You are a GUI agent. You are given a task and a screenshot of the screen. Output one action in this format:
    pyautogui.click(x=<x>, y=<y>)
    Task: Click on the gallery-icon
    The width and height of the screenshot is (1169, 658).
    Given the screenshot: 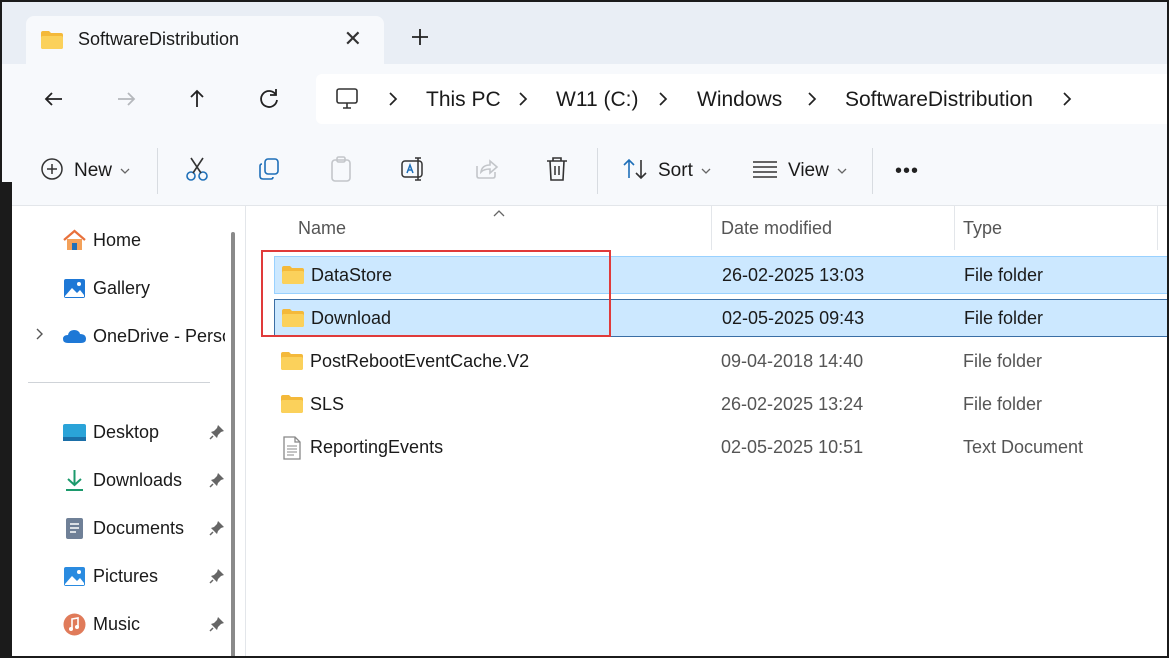 What is the action you would take?
    pyautogui.click(x=74, y=288)
    